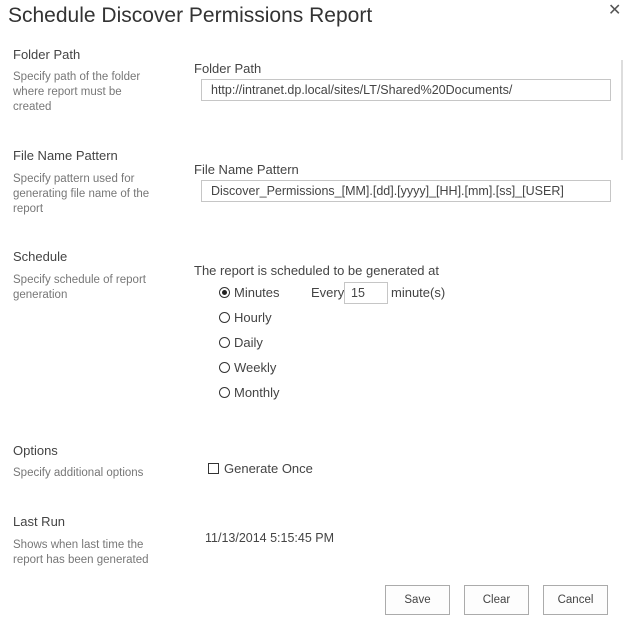 The height and width of the screenshot is (619, 625). I want to click on folder-path-label: Folder Path, so click(228, 68).